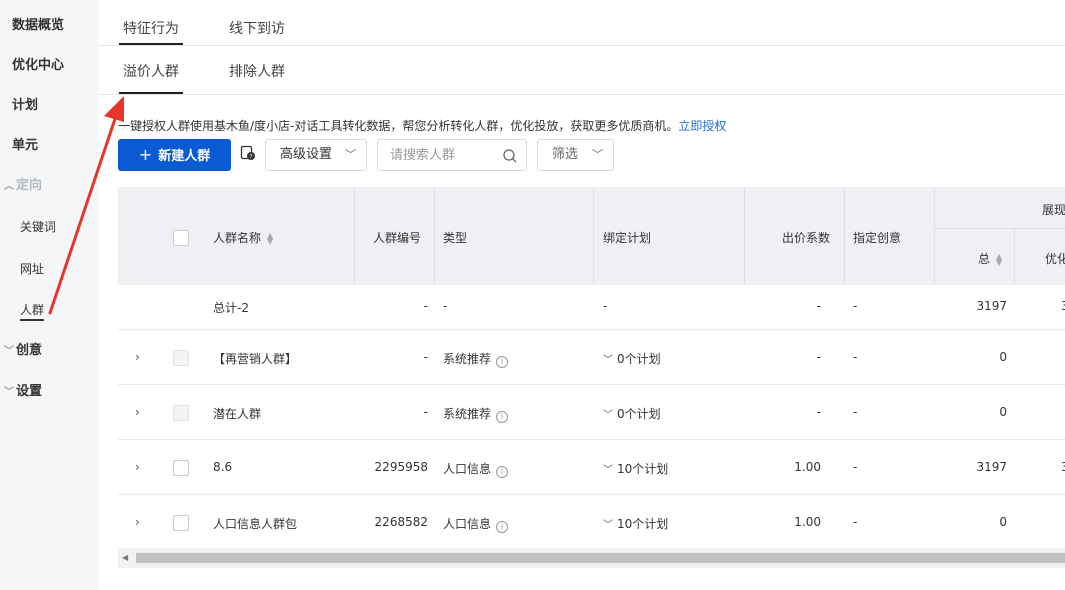 The height and width of the screenshot is (590, 1065). I want to click on row-name: 人口信息人群包, so click(255, 523).